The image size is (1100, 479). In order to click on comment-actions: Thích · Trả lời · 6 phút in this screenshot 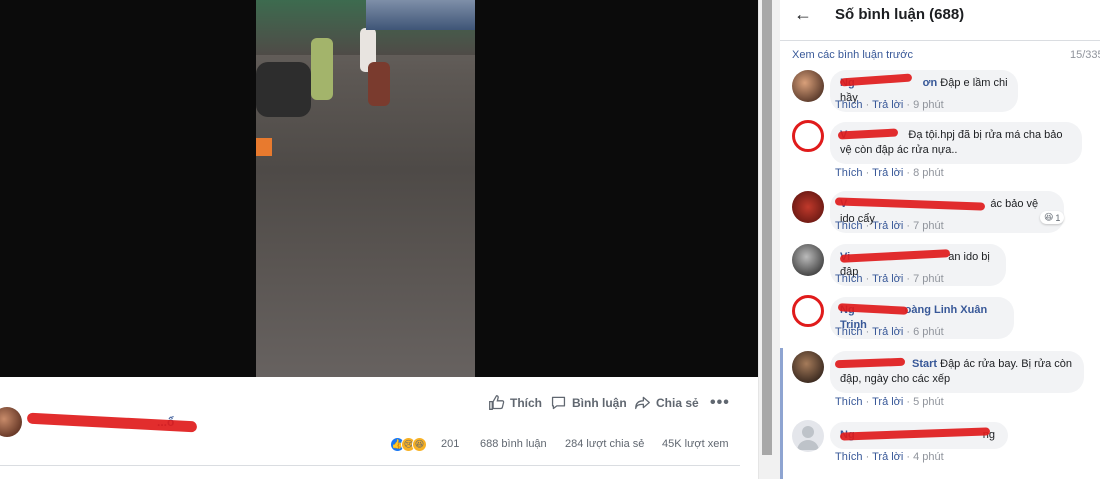, I will do `click(889, 332)`.